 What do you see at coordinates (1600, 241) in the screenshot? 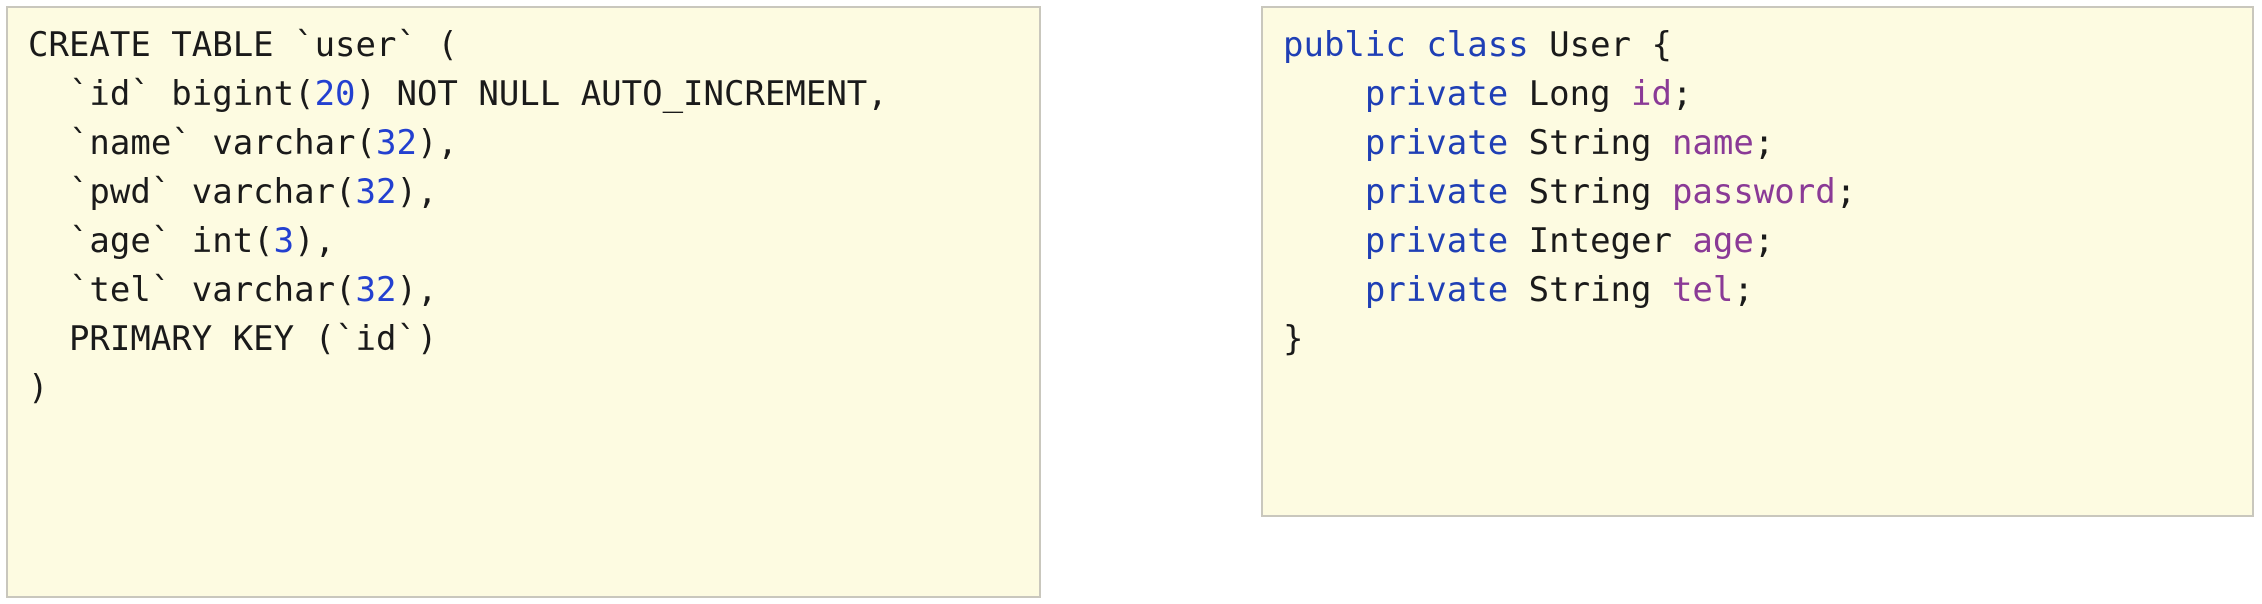
I see `java-token: Integer` at bounding box center [1600, 241].